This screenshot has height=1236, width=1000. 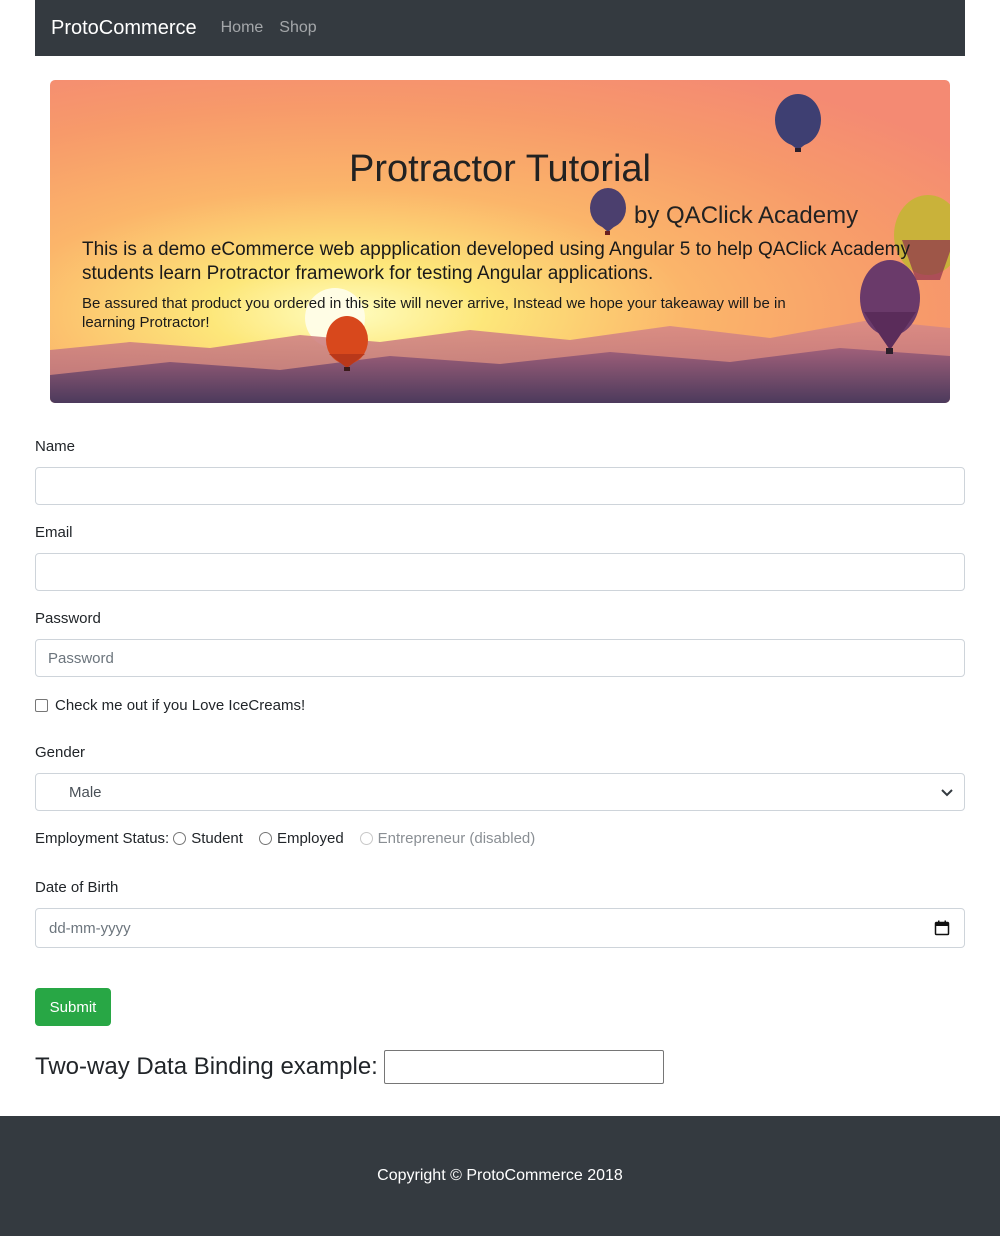 I want to click on email-label: Email, so click(x=54, y=532).